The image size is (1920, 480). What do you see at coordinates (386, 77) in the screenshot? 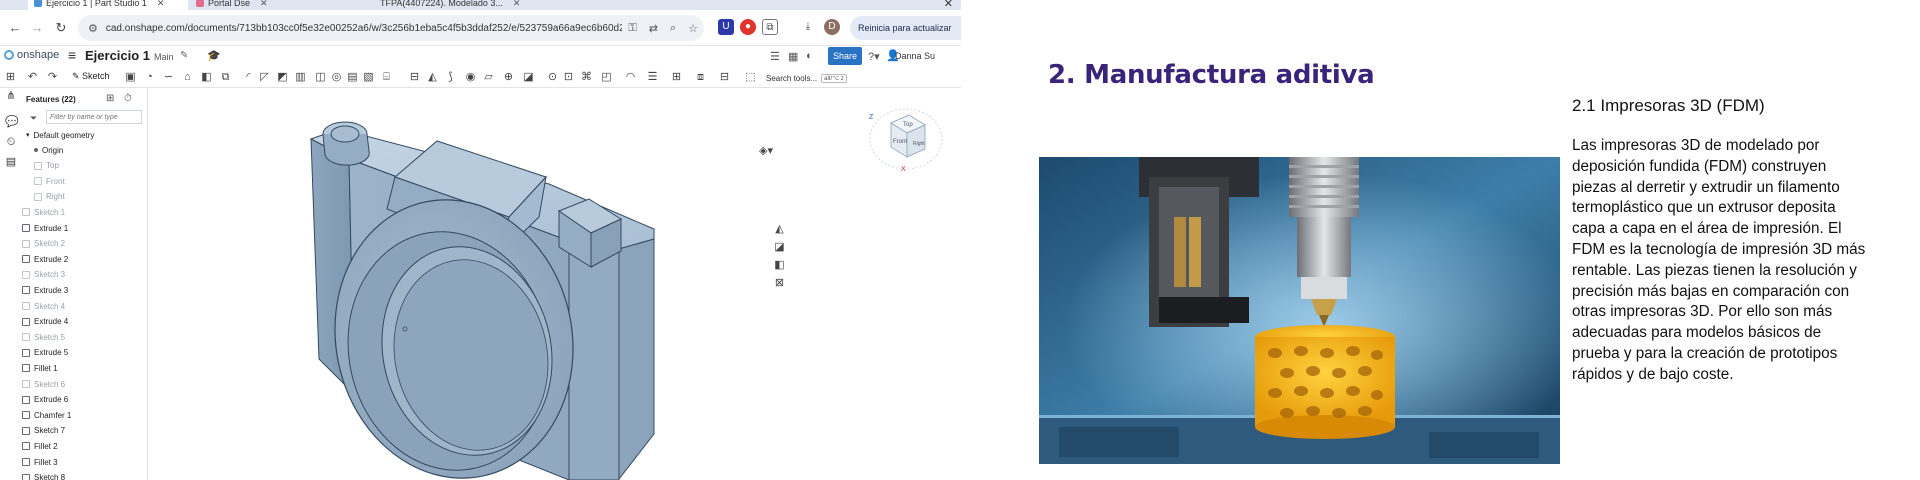
I see `cylinder-icon: ⌸` at bounding box center [386, 77].